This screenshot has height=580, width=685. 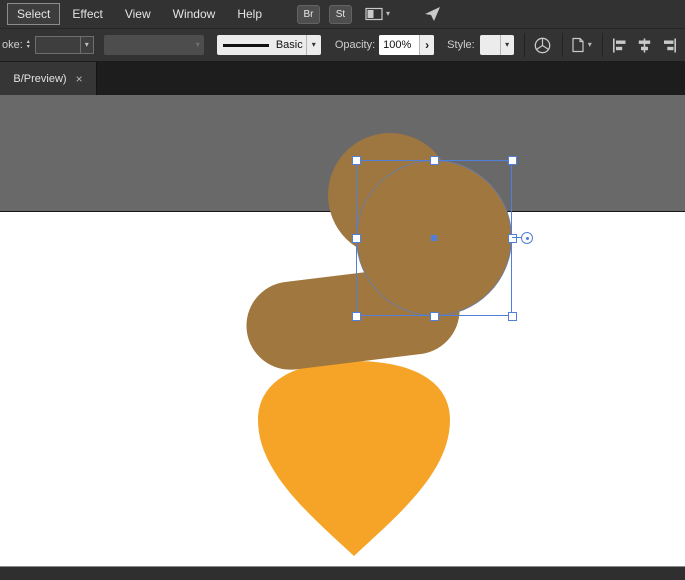 What do you see at coordinates (619, 45) in the screenshot?
I see `align-left-icon` at bounding box center [619, 45].